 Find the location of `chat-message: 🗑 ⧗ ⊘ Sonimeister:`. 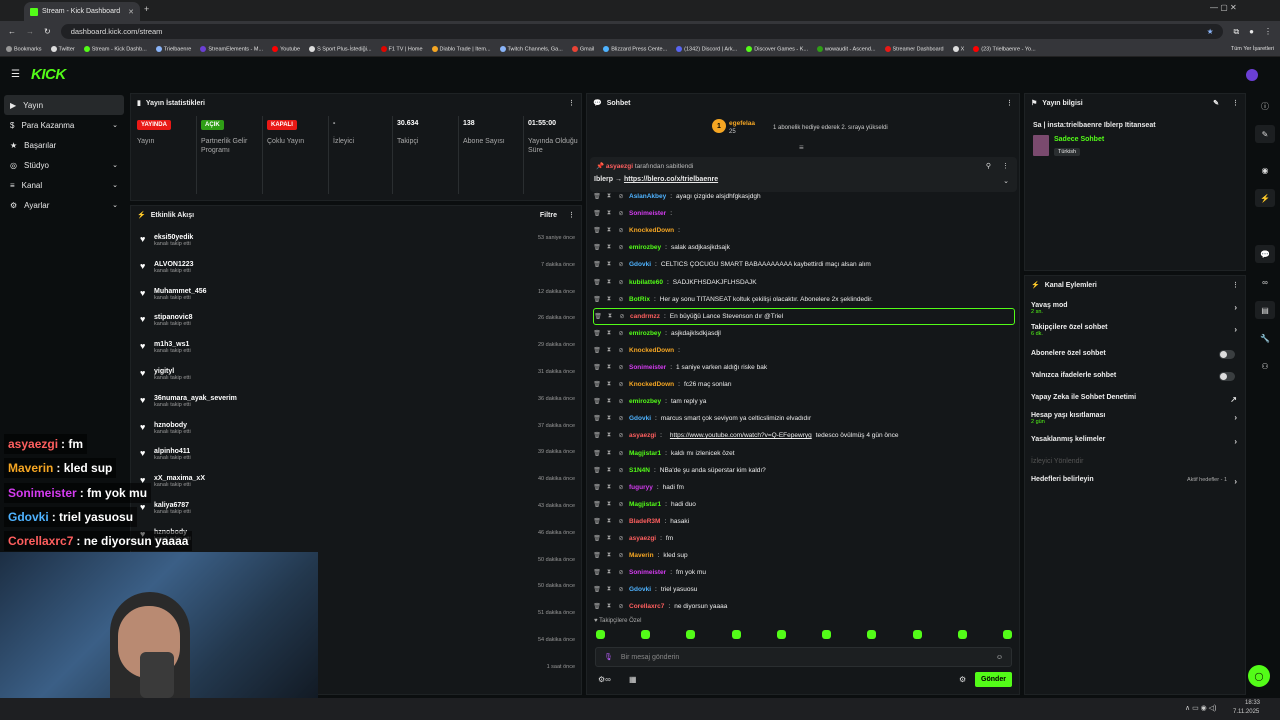

chat-message: 🗑 ⧗ ⊘ Sonimeister: is located at coordinates (804, 213).